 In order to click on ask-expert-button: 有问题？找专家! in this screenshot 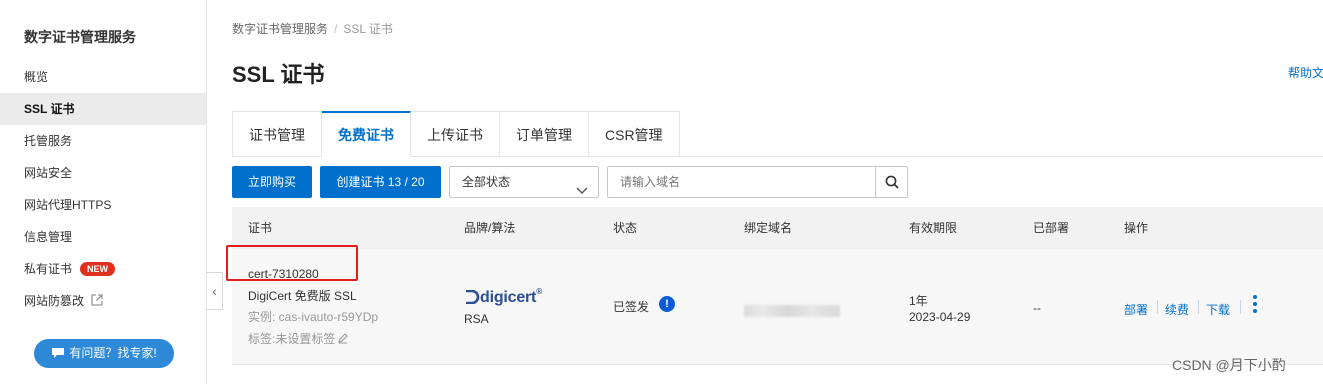, I will do `click(104, 353)`.